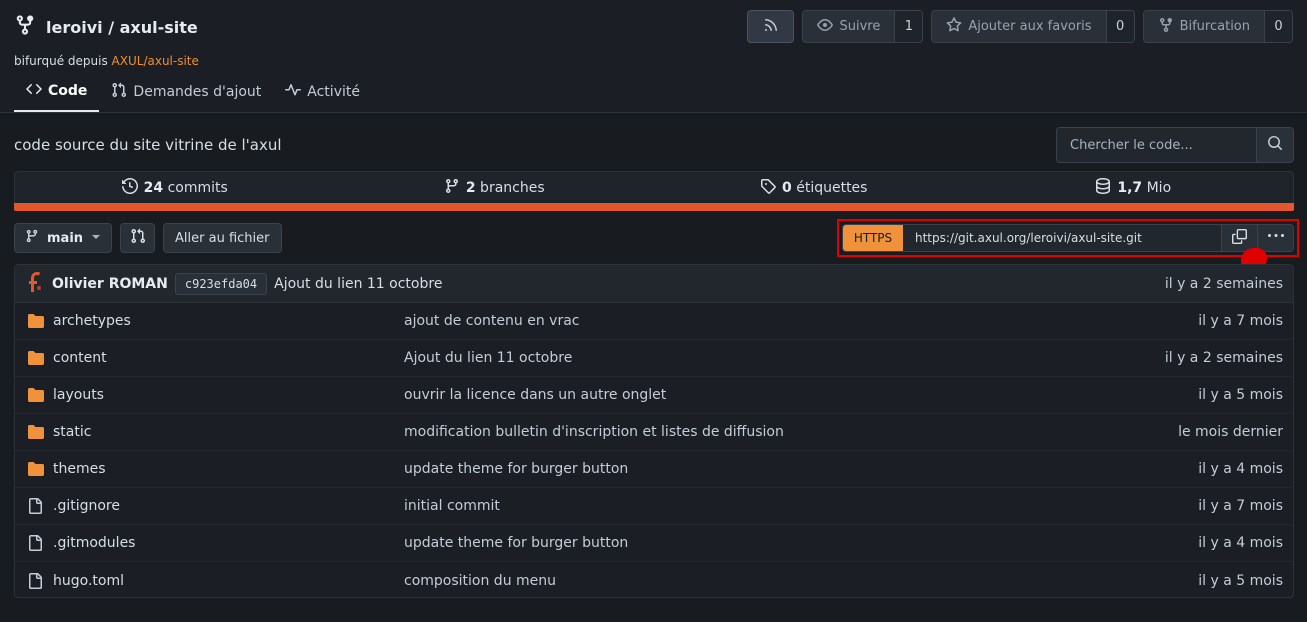 Image resolution: width=1307 pixels, height=622 pixels. What do you see at coordinates (159, 27) in the screenshot?
I see `repo-link: axul-site` at bounding box center [159, 27].